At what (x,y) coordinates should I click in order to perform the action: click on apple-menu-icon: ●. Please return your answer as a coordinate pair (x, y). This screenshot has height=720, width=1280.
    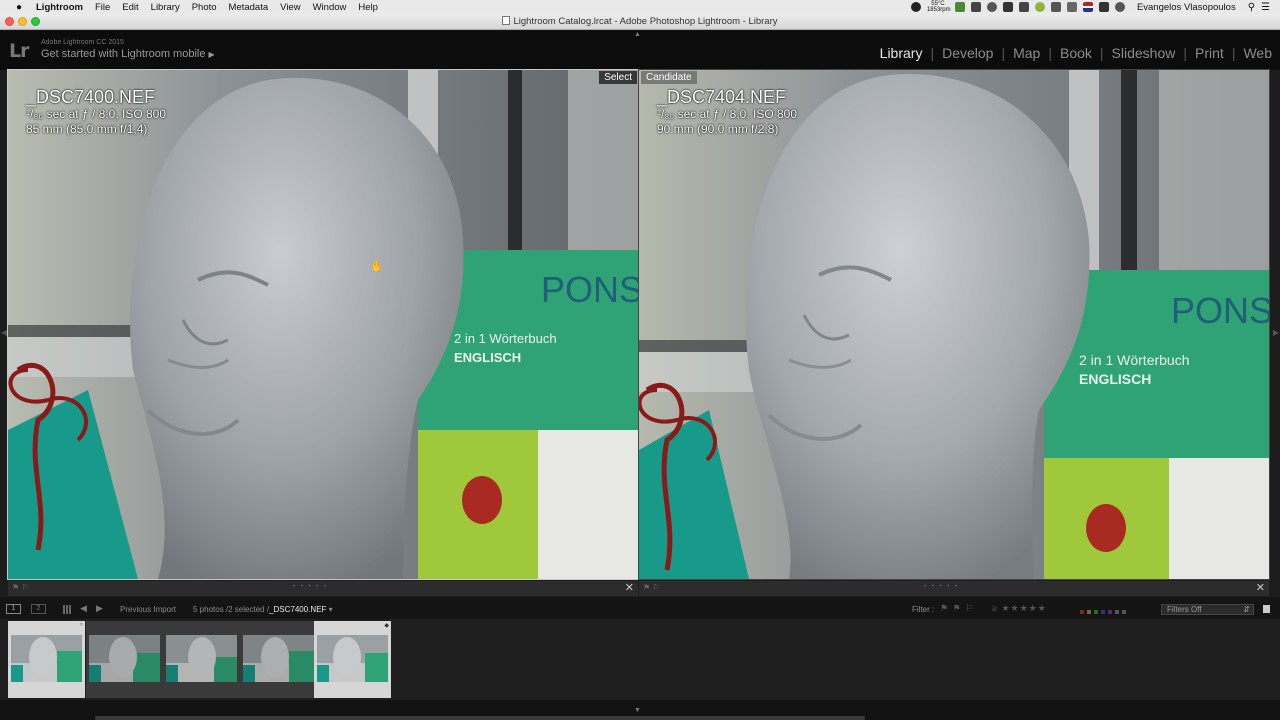
    Looking at the image, I should click on (19, 7).